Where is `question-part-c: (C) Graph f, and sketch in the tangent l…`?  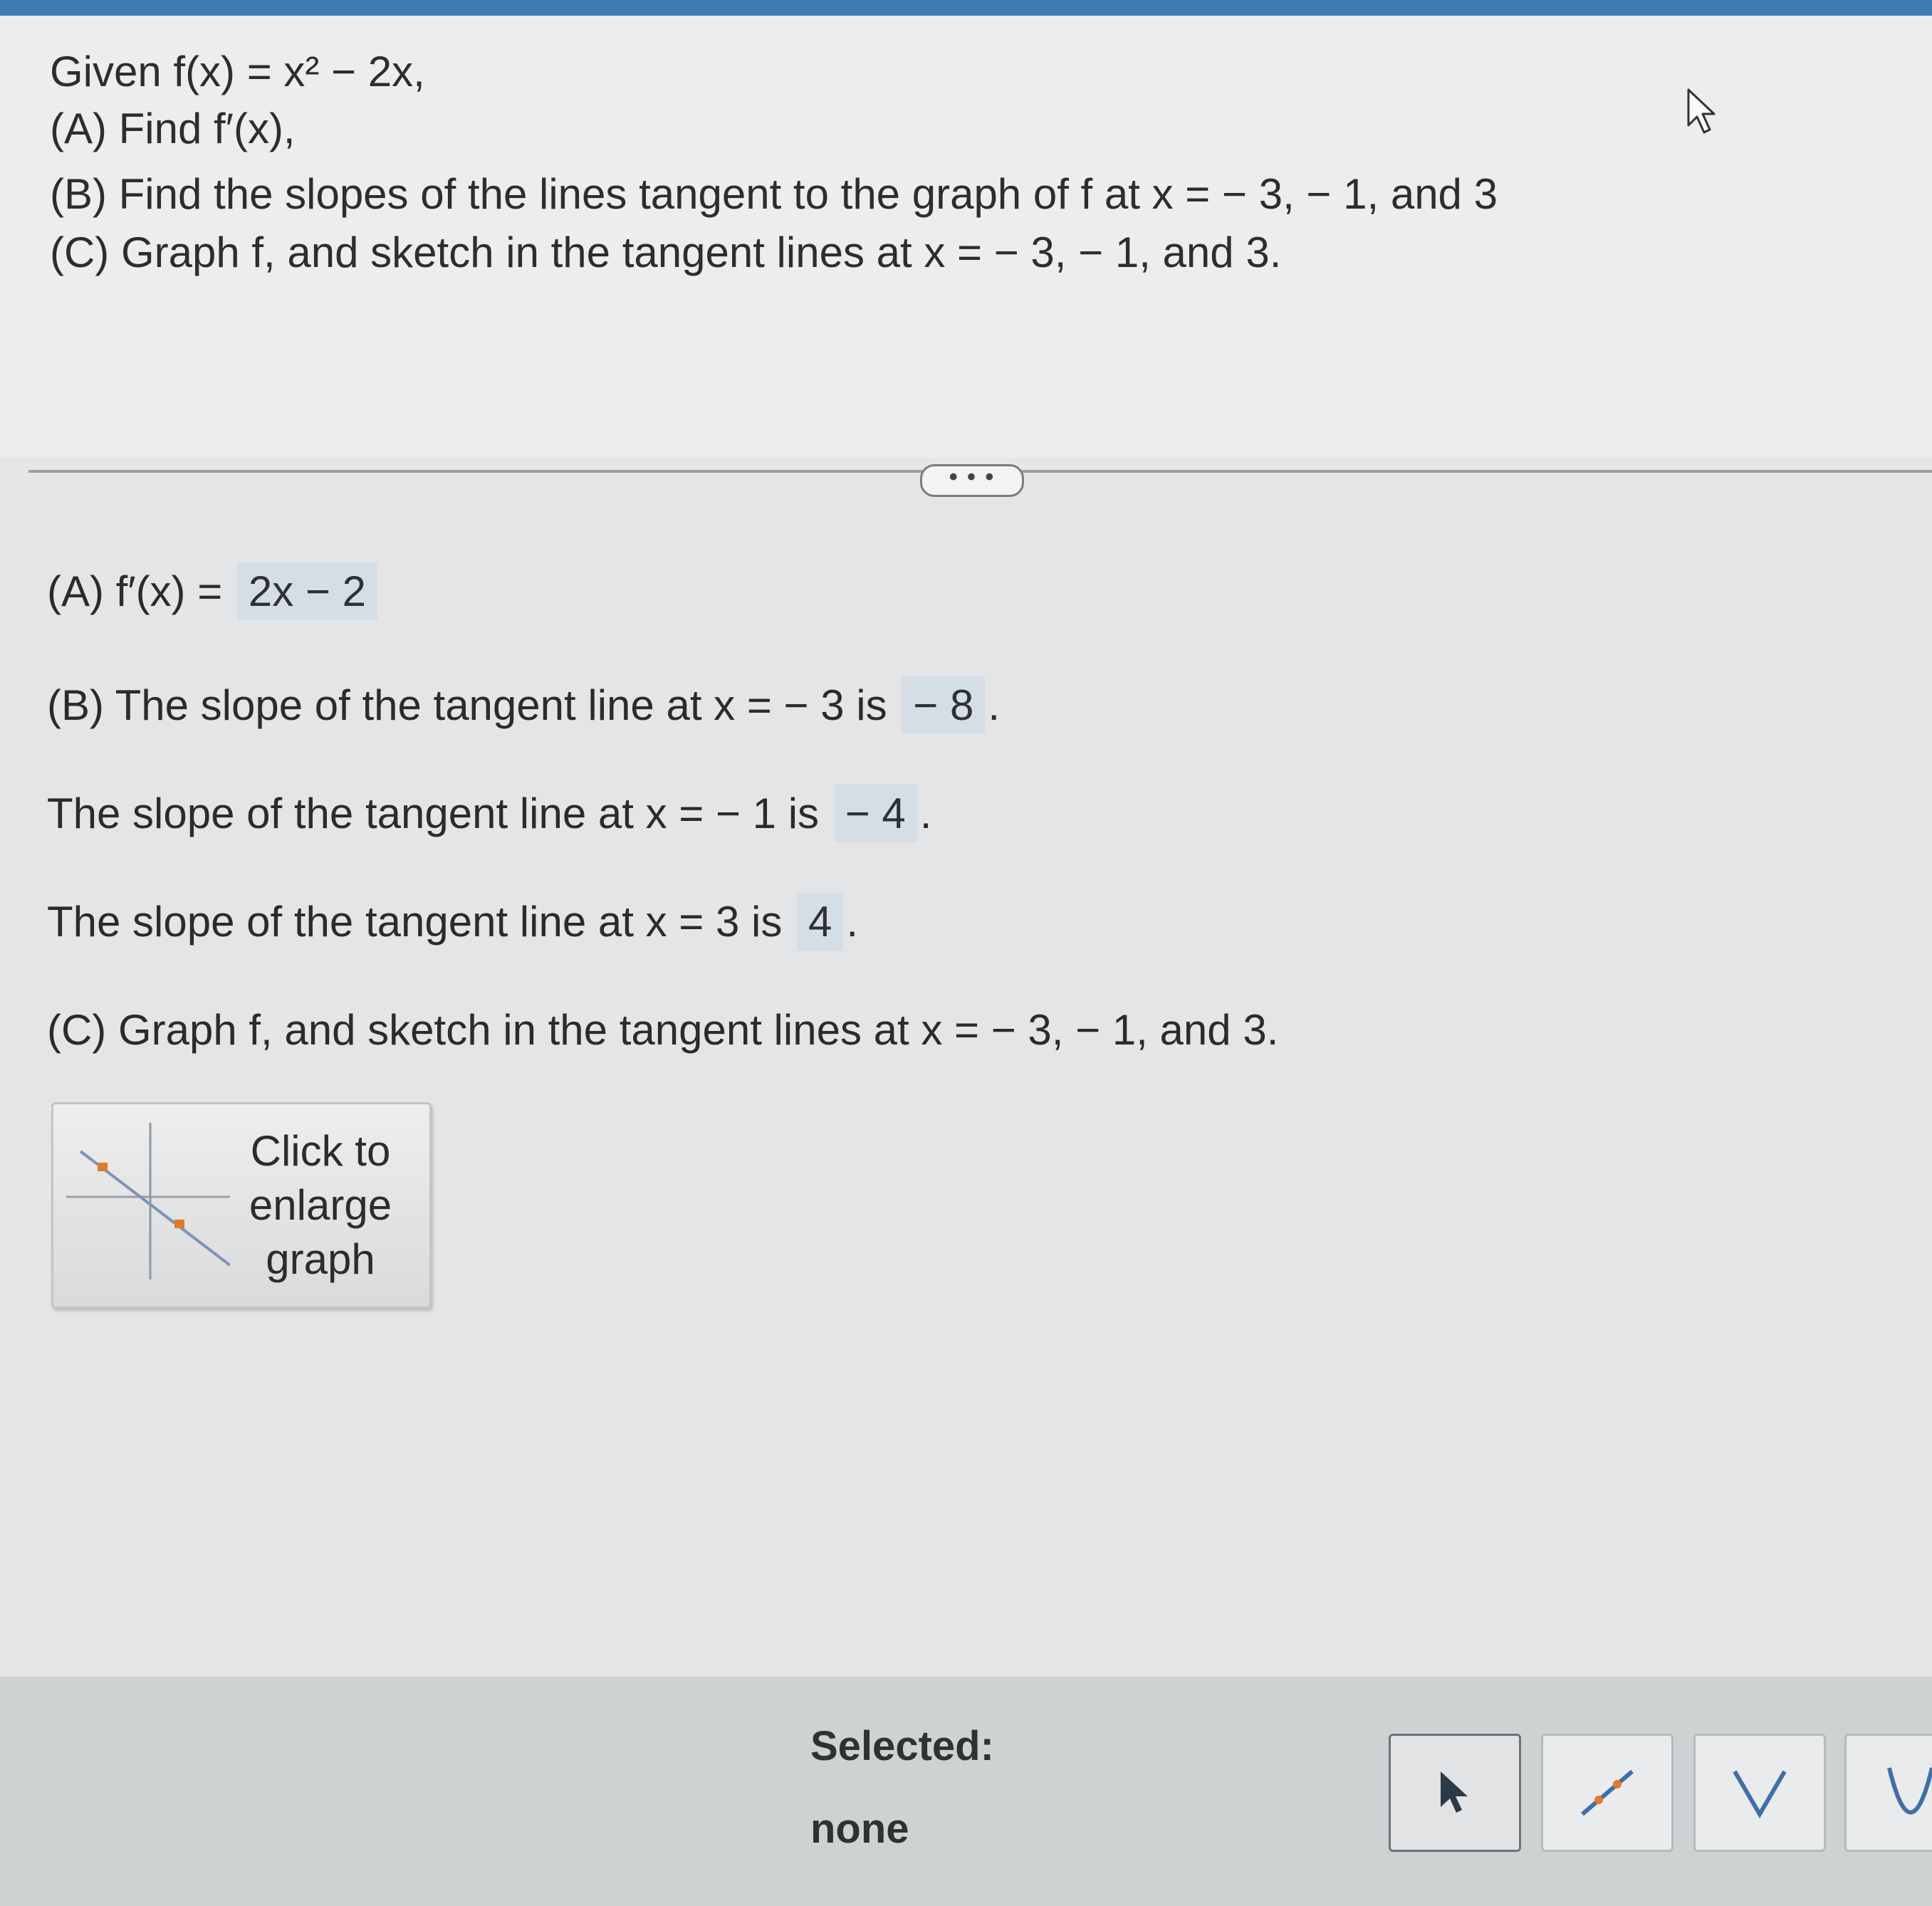
question-part-c: (C) Graph f, and sketch in the tangent l… is located at coordinates (666, 253).